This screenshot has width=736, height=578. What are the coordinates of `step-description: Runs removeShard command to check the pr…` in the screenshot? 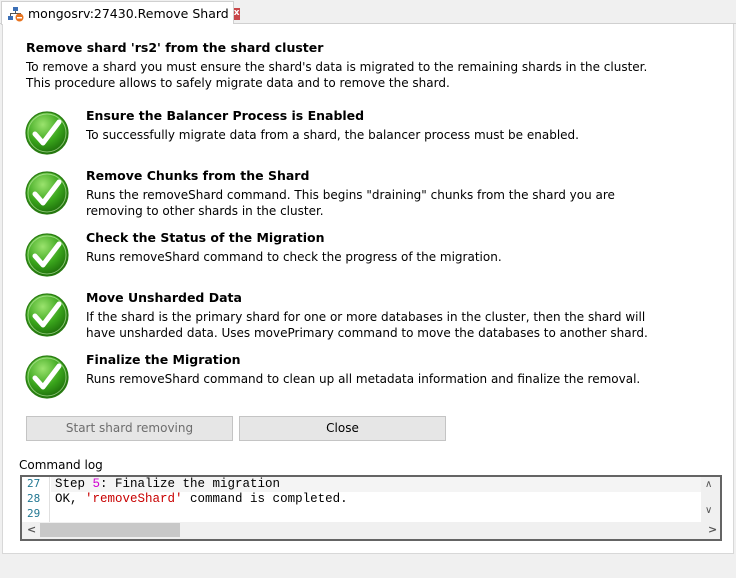 It's located at (294, 257).